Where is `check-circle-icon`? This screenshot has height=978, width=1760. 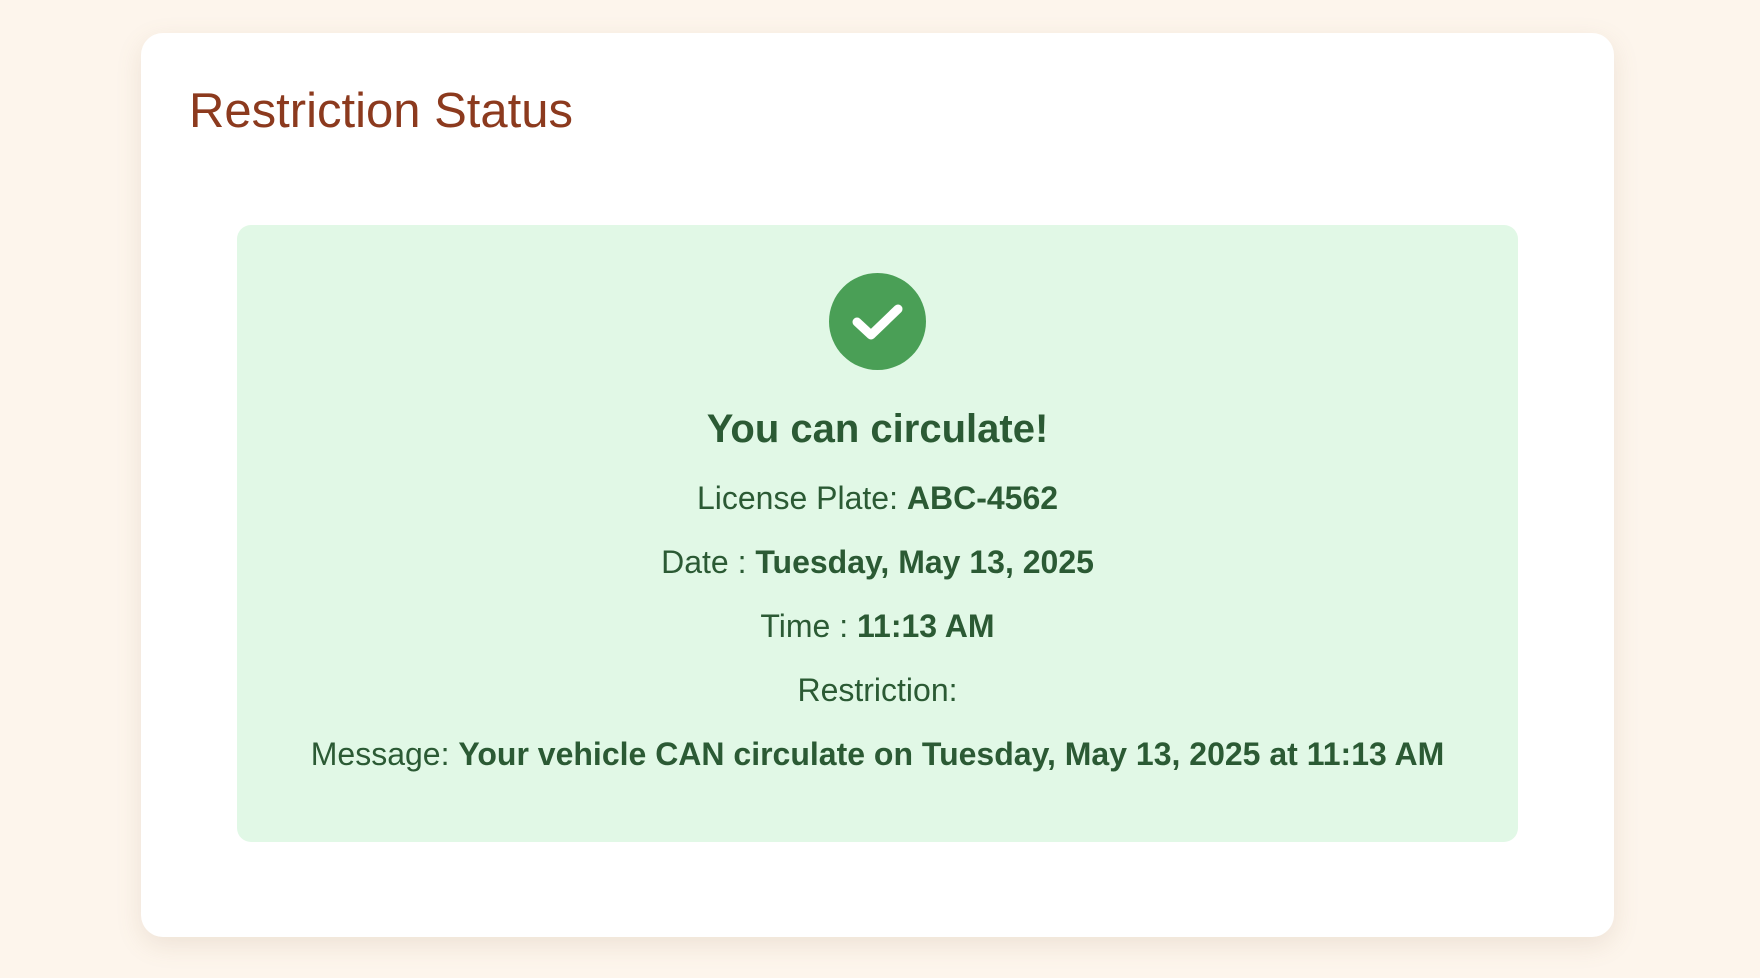 check-circle-icon is located at coordinates (877, 321).